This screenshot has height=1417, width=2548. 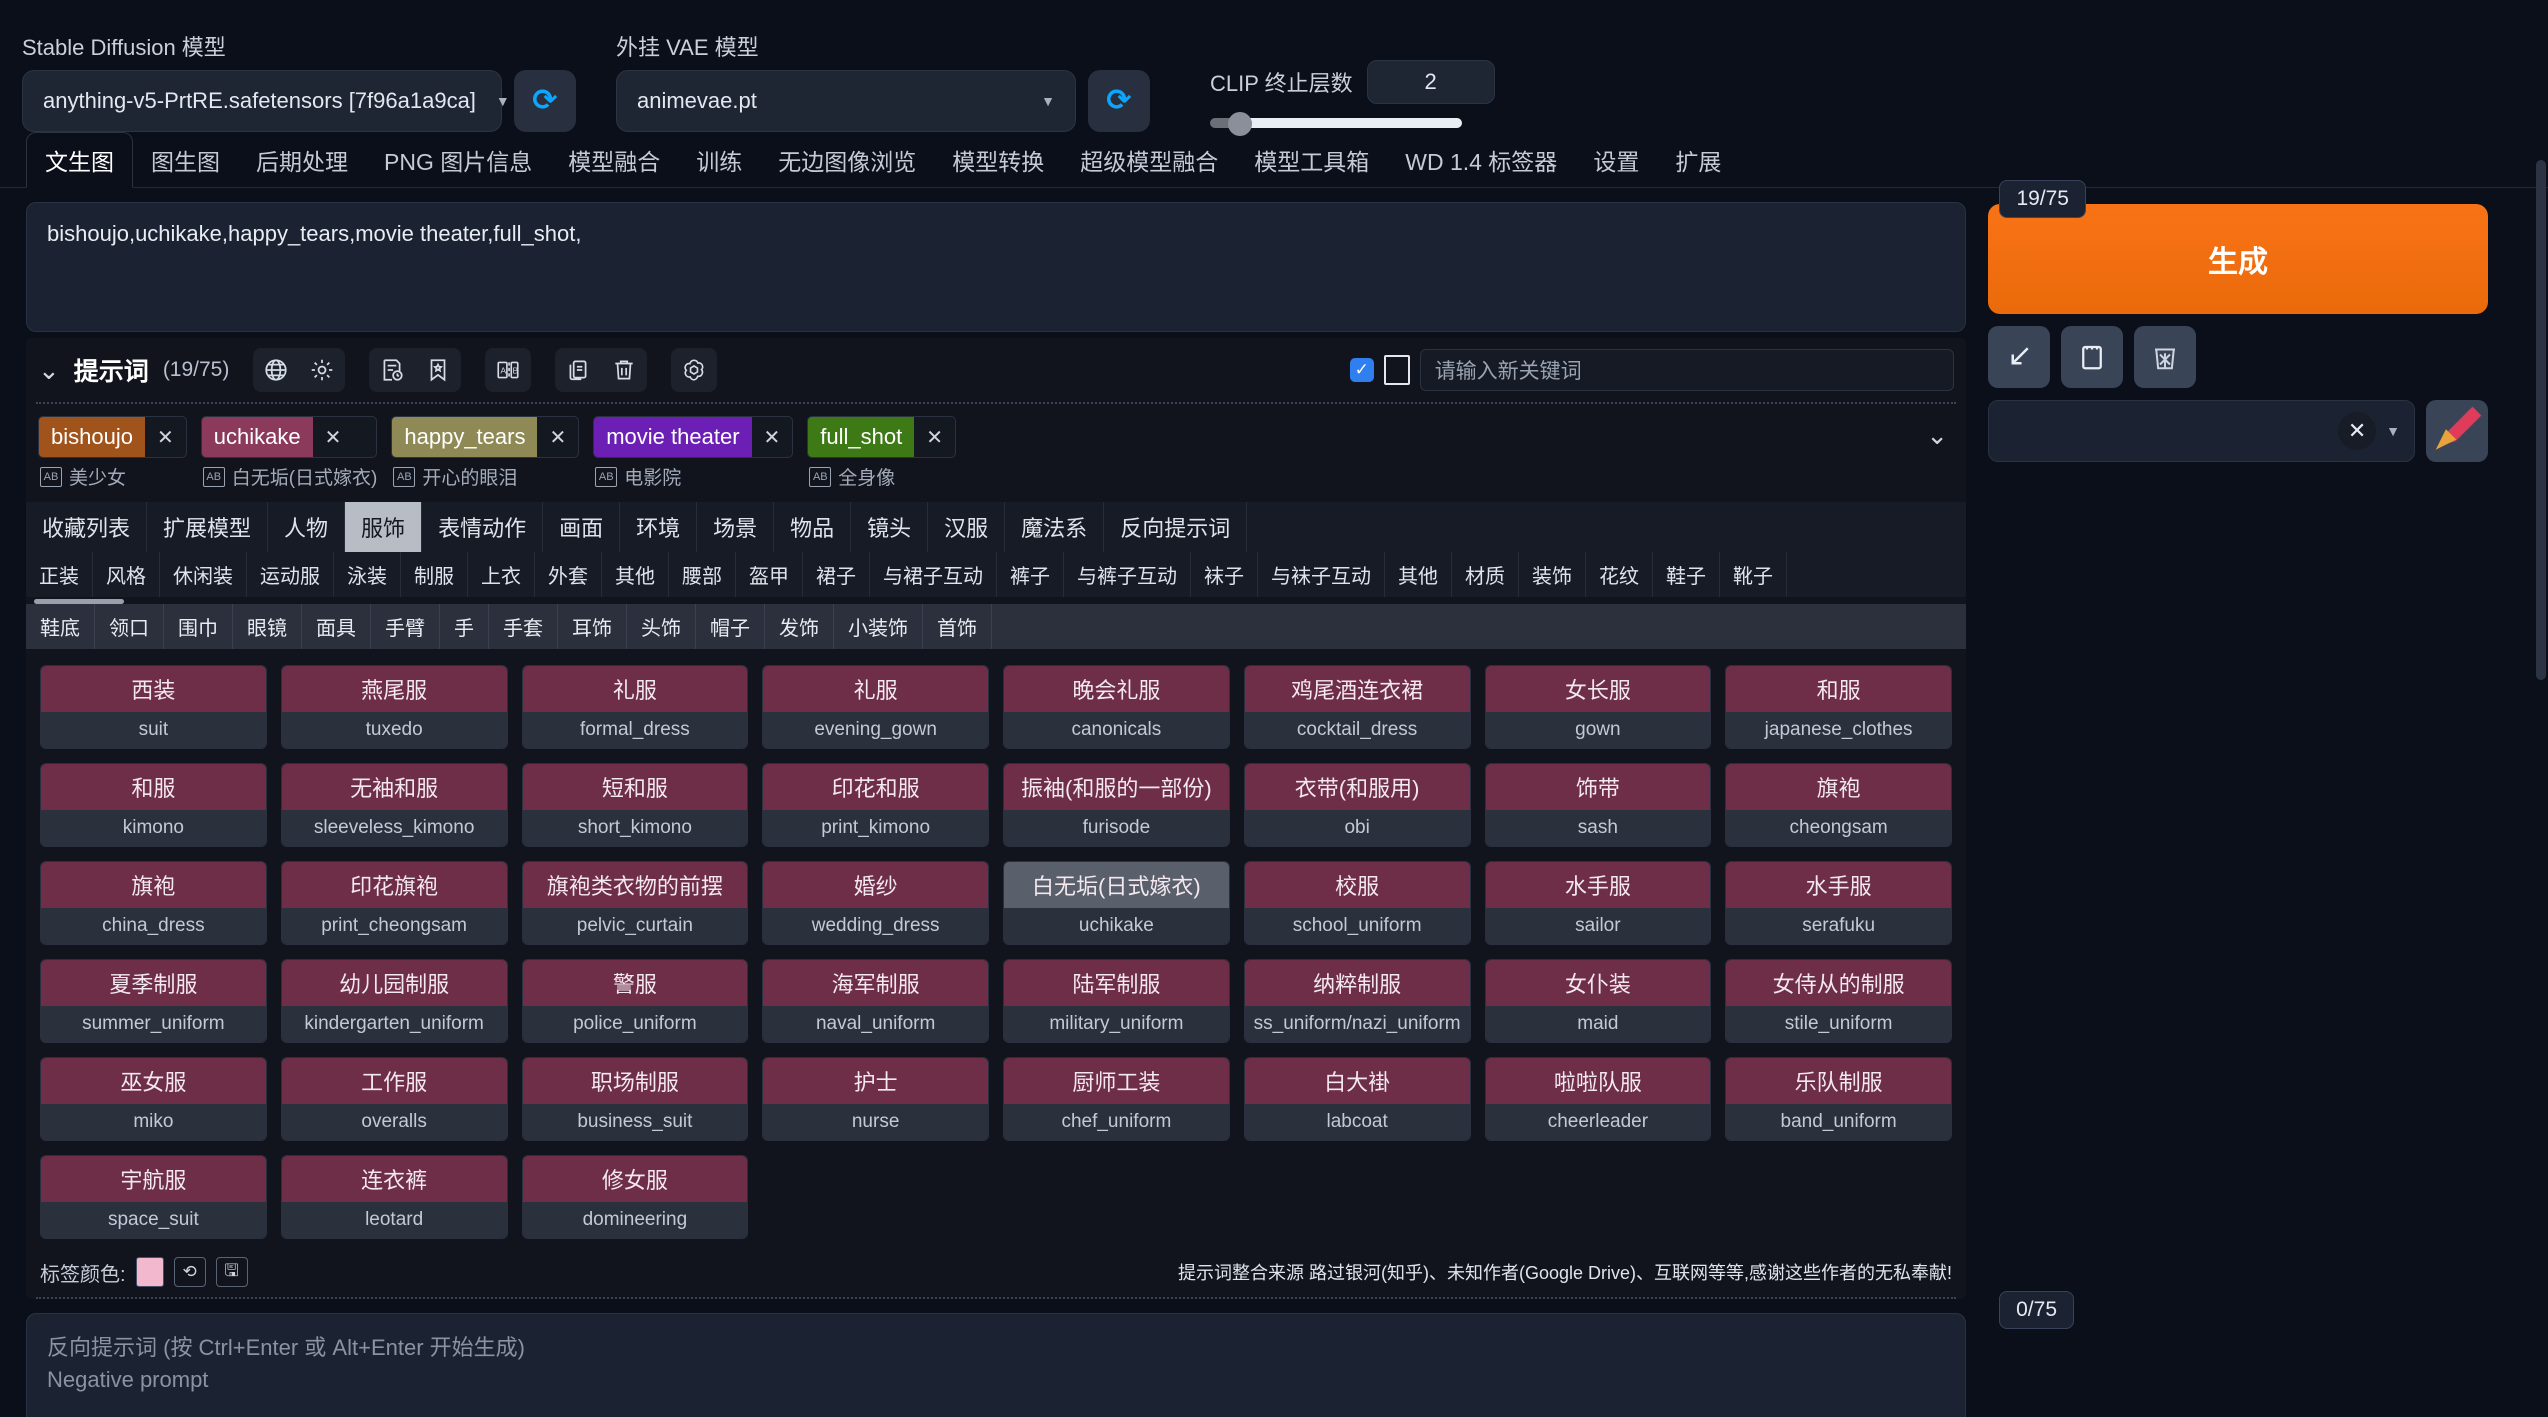 What do you see at coordinates (730, 626) in the screenshot?
I see `subcategory-b-10: 帽子` at bounding box center [730, 626].